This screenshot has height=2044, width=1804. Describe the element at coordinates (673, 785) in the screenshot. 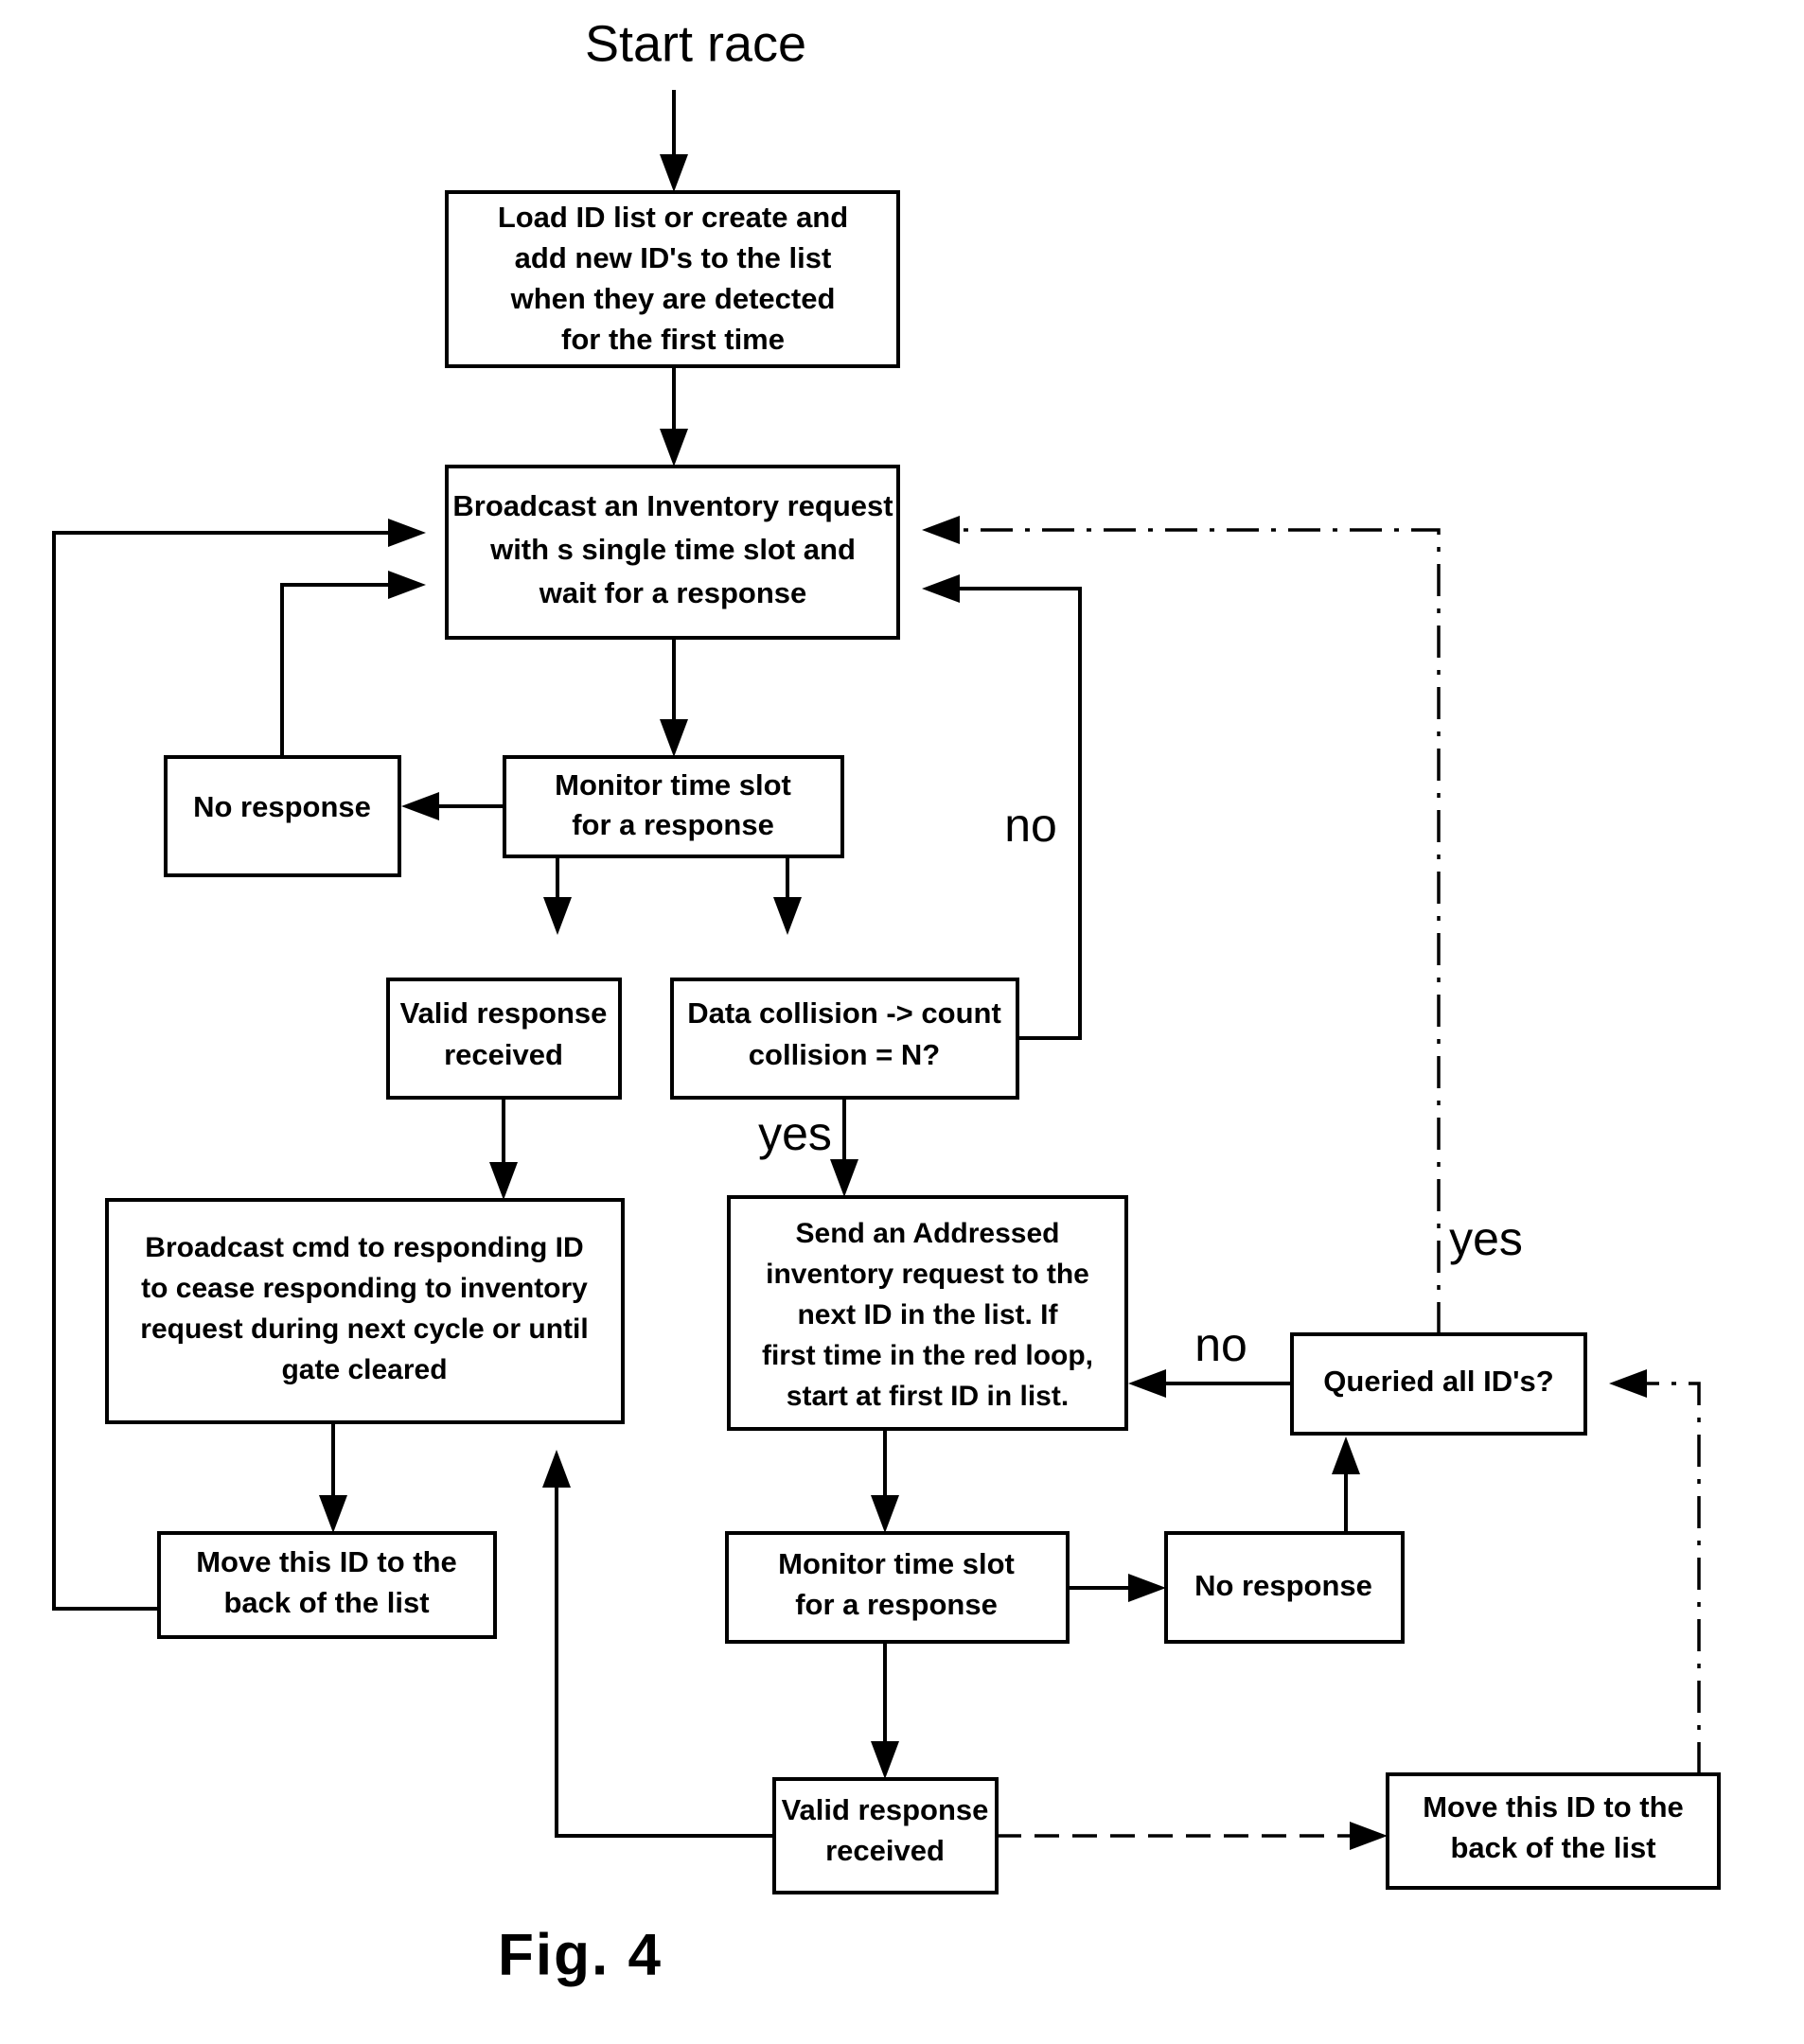

I see `node-monitor-slot-top-line-0: Monitor time slot` at that location.